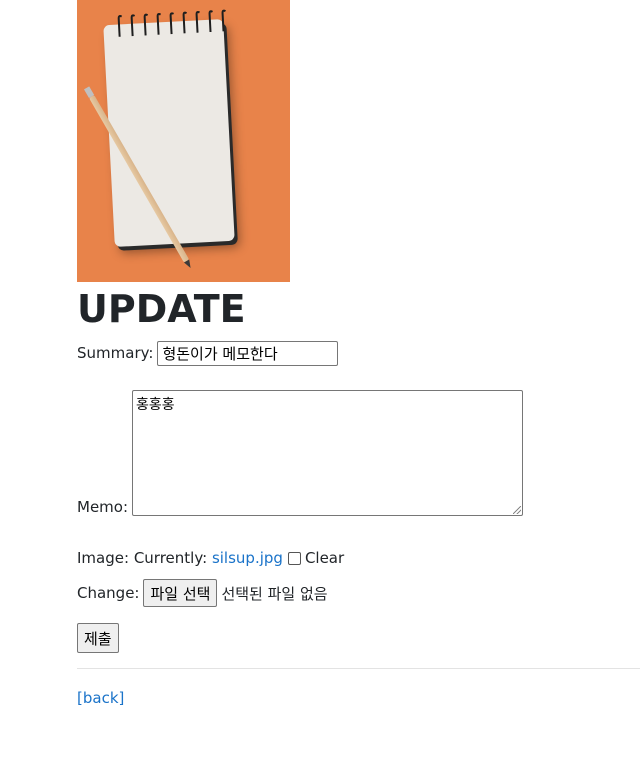 The image size is (640, 757). I want to click on back-link: [back], so click(100, 698).